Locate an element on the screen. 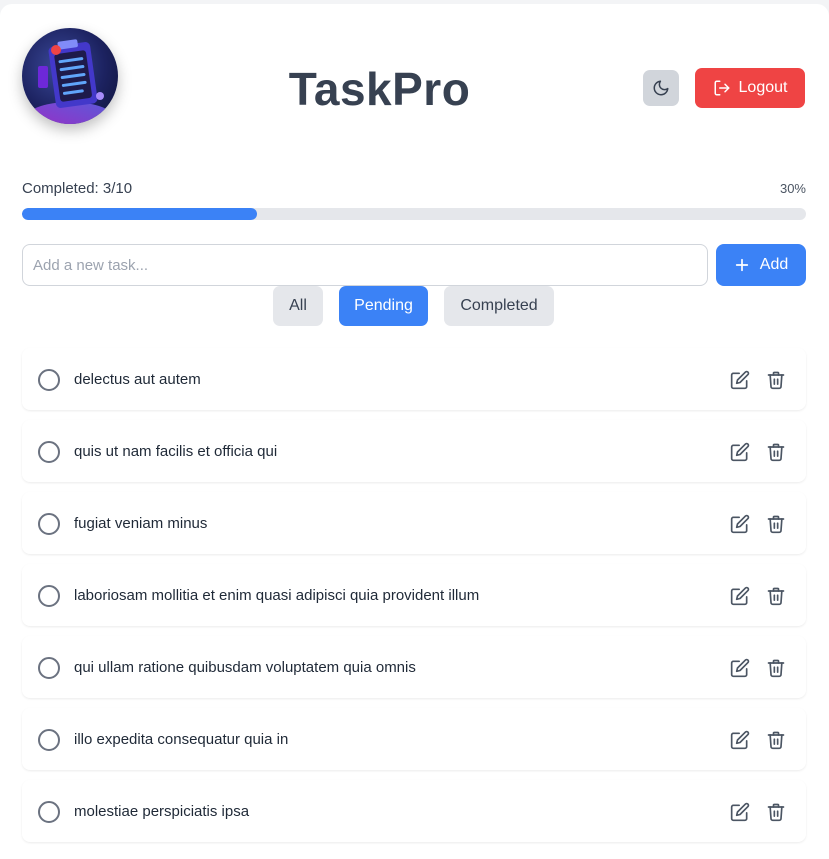  logout-label: Logout is located at coordinates (763, 87).